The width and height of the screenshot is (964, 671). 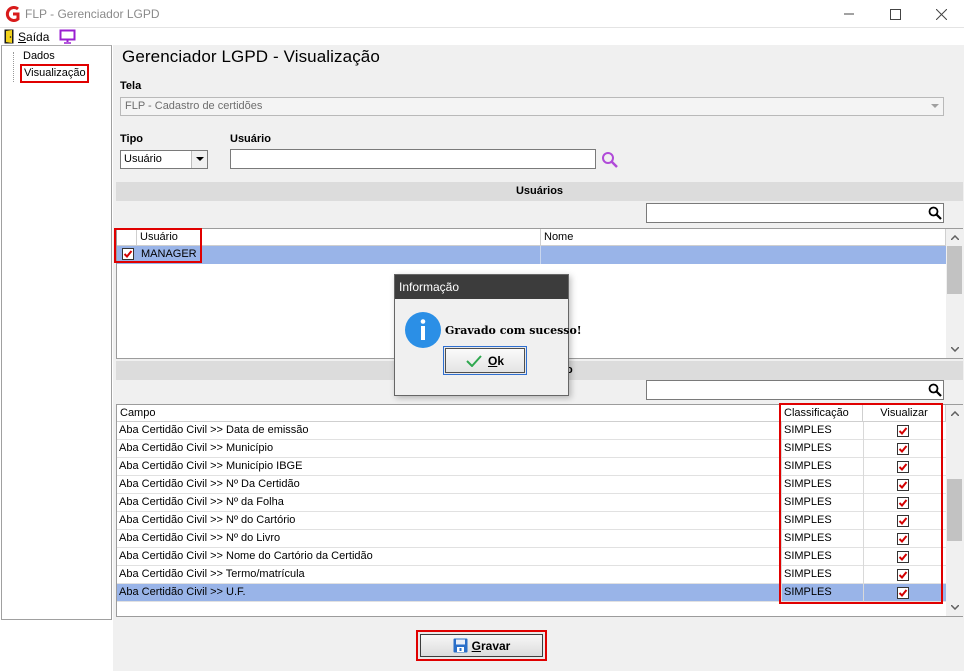 What do you see at coordinates (492, 360) in the screenshot?
I see `ok-mnemonic: O` at bounding box center [492, 360].